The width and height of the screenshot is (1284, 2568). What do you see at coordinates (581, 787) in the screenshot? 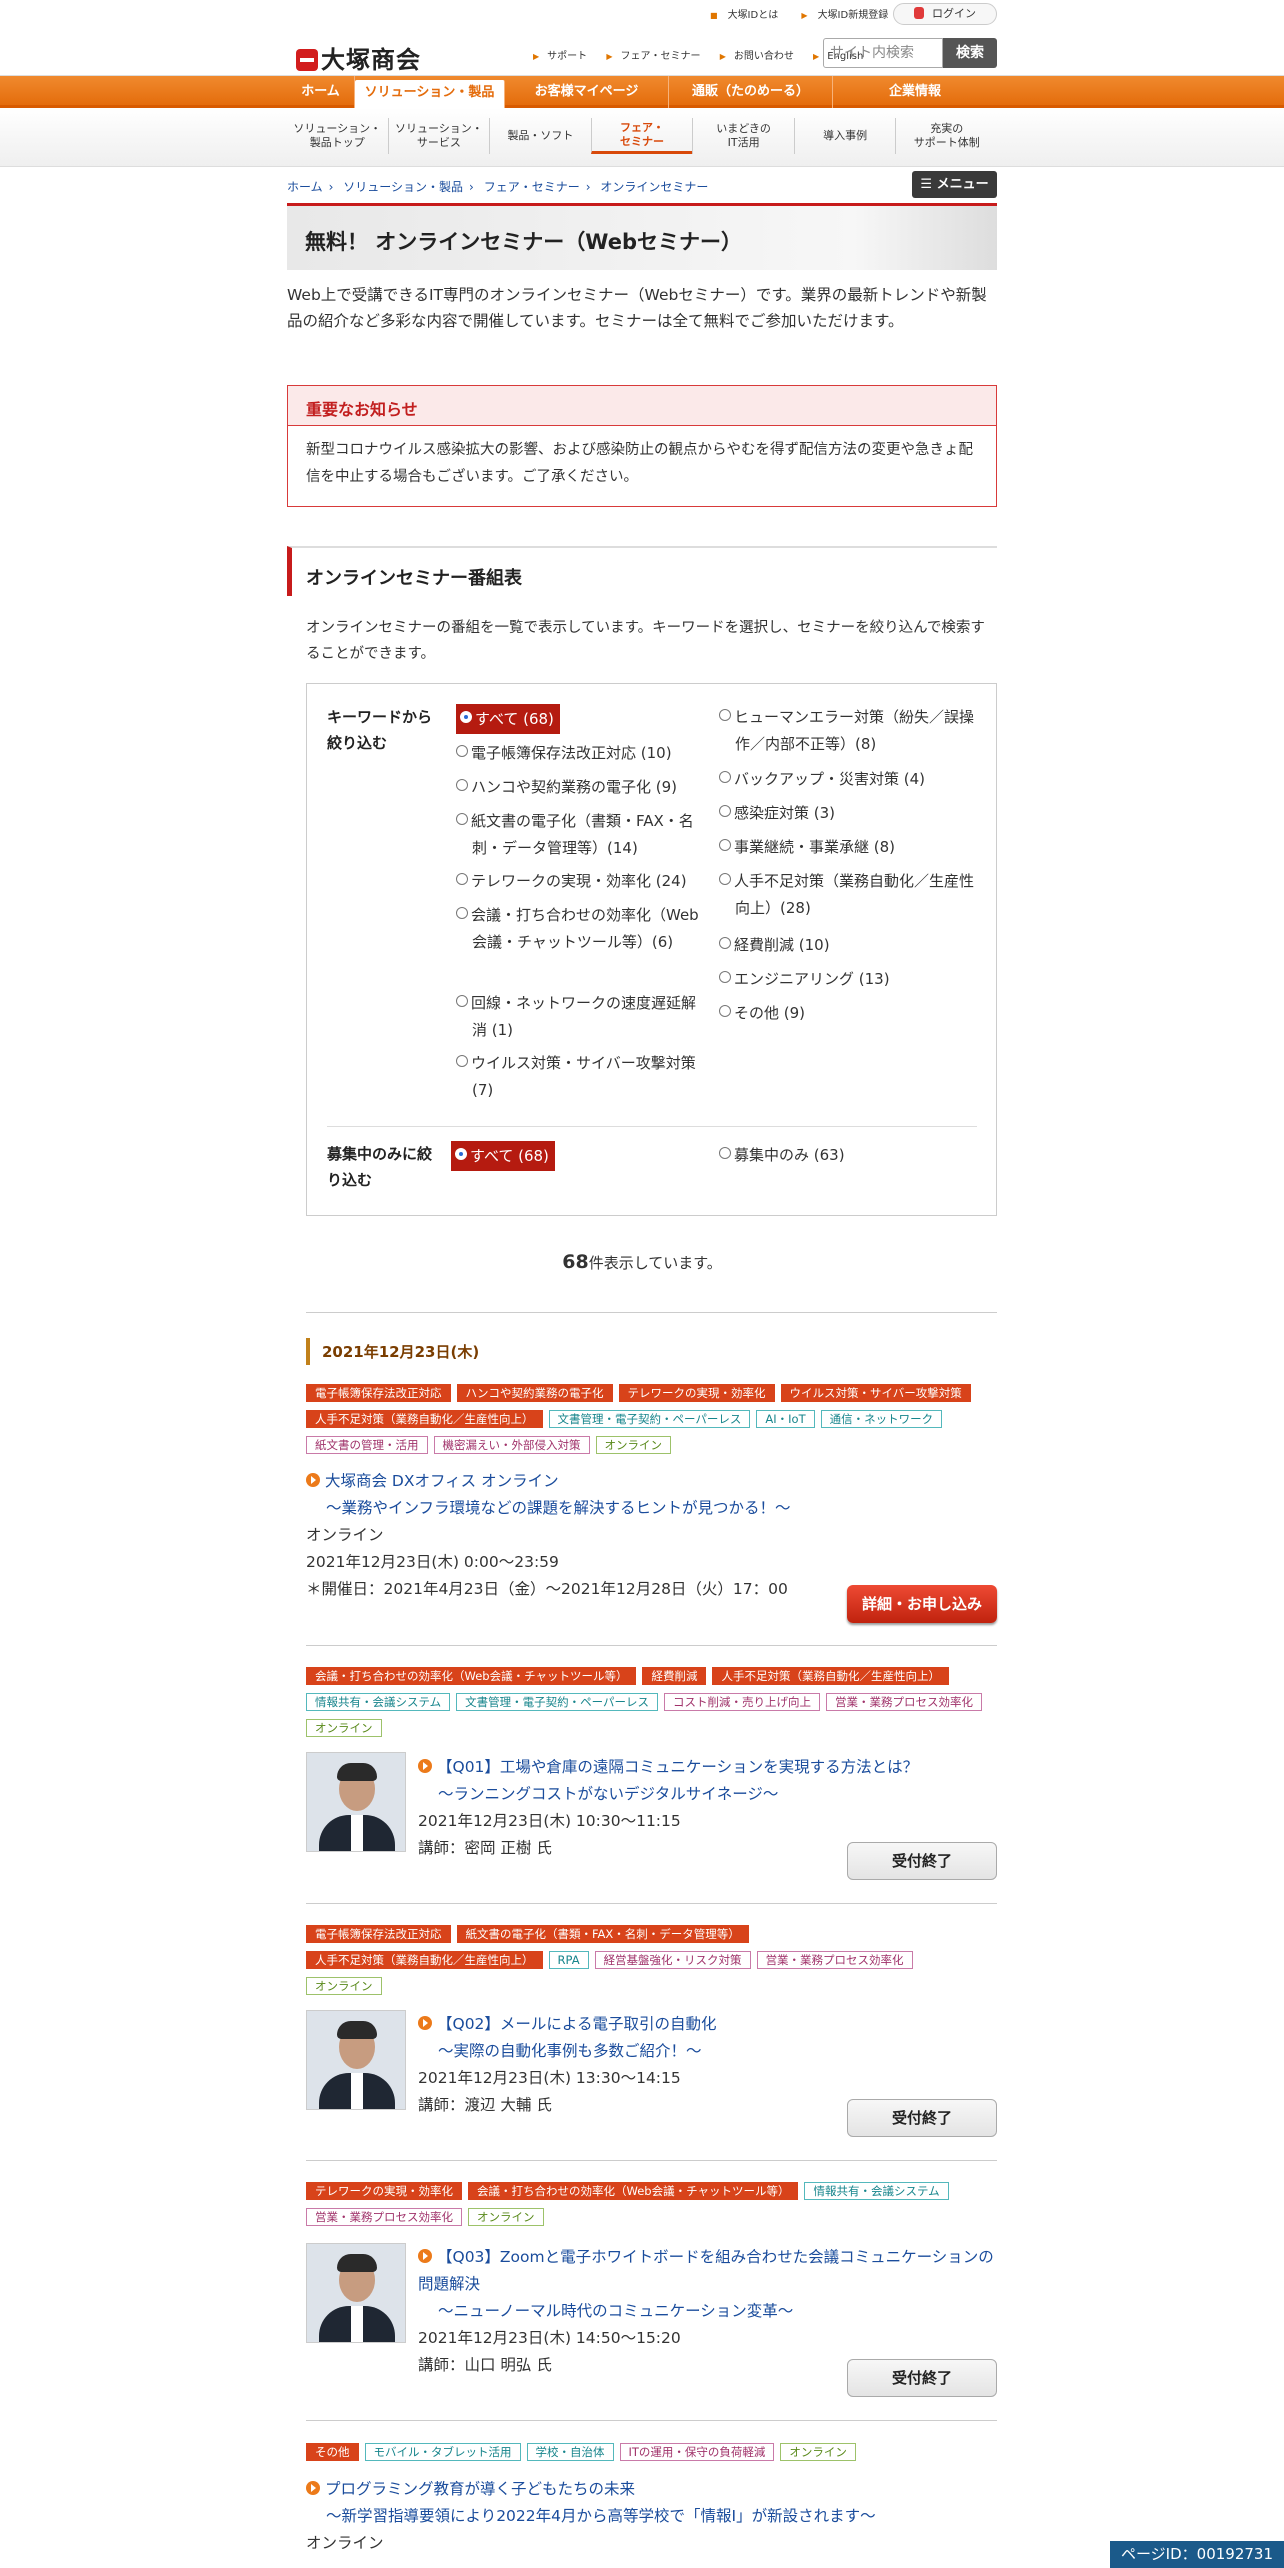
I see `keyword-option-left-2: ハンコや契約業務の電子化 (9)` at bounding box center [581, 787].